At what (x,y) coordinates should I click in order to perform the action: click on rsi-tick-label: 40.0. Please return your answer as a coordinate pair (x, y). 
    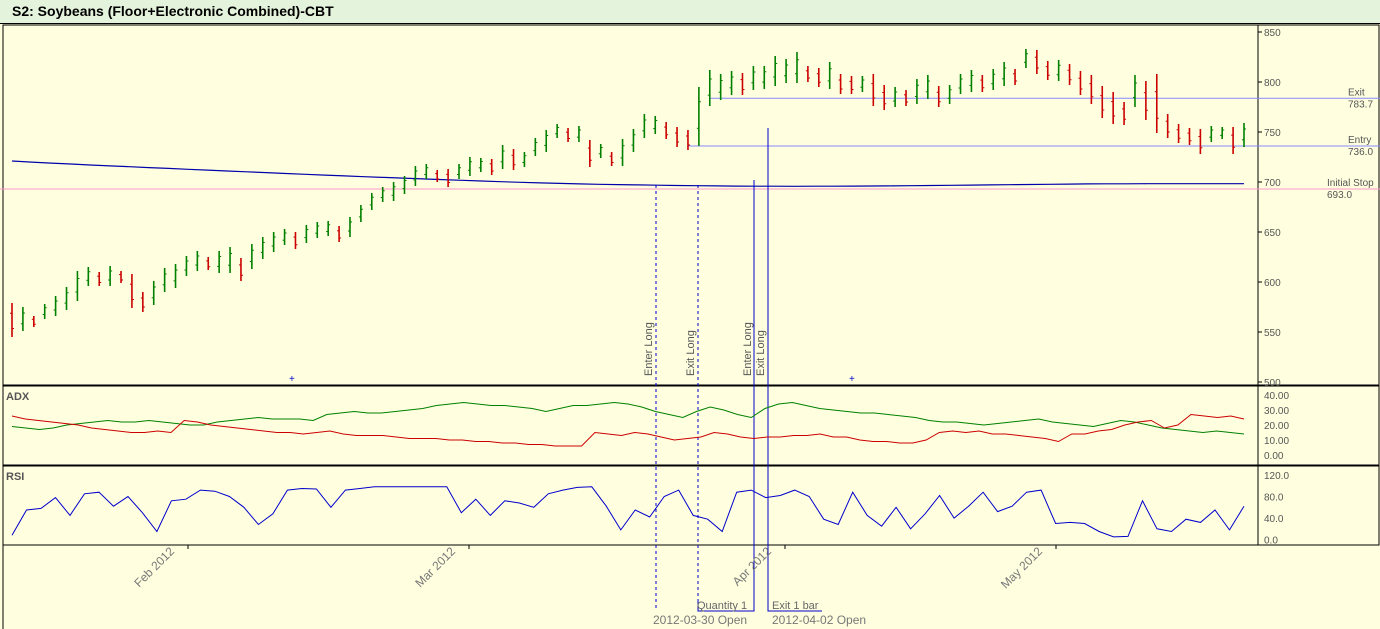
    Looking at the image, I should click on (1274, 519).